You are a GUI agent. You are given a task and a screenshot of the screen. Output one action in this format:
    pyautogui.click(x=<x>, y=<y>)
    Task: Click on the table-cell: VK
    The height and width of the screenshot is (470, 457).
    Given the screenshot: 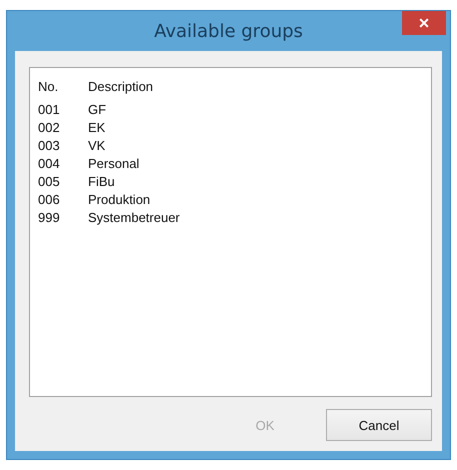 What is the action you would take?
    pyautogui.click(x=97, y=145)
    